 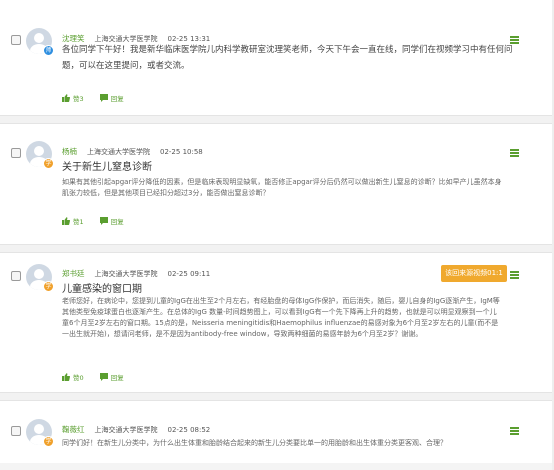 I want to click on post-actions: 赞0 回复, so click(x=100, y=377).